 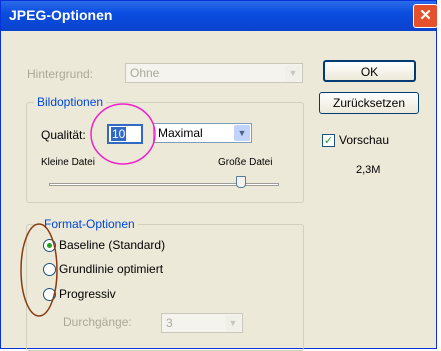 What do you see at coordinates (123, 134) in the screenshot?
I see `quality-highlight-circle` at bounding box center [123, 134].